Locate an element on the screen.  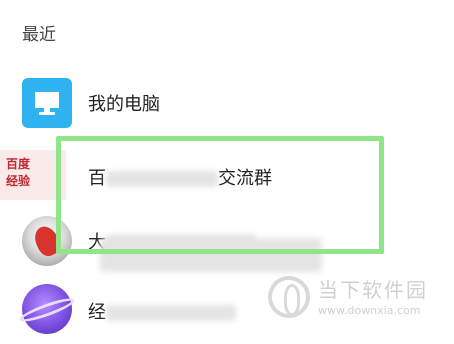
group-avatar-logo-text: 百度 经验 is located at coordinates (18, 172).